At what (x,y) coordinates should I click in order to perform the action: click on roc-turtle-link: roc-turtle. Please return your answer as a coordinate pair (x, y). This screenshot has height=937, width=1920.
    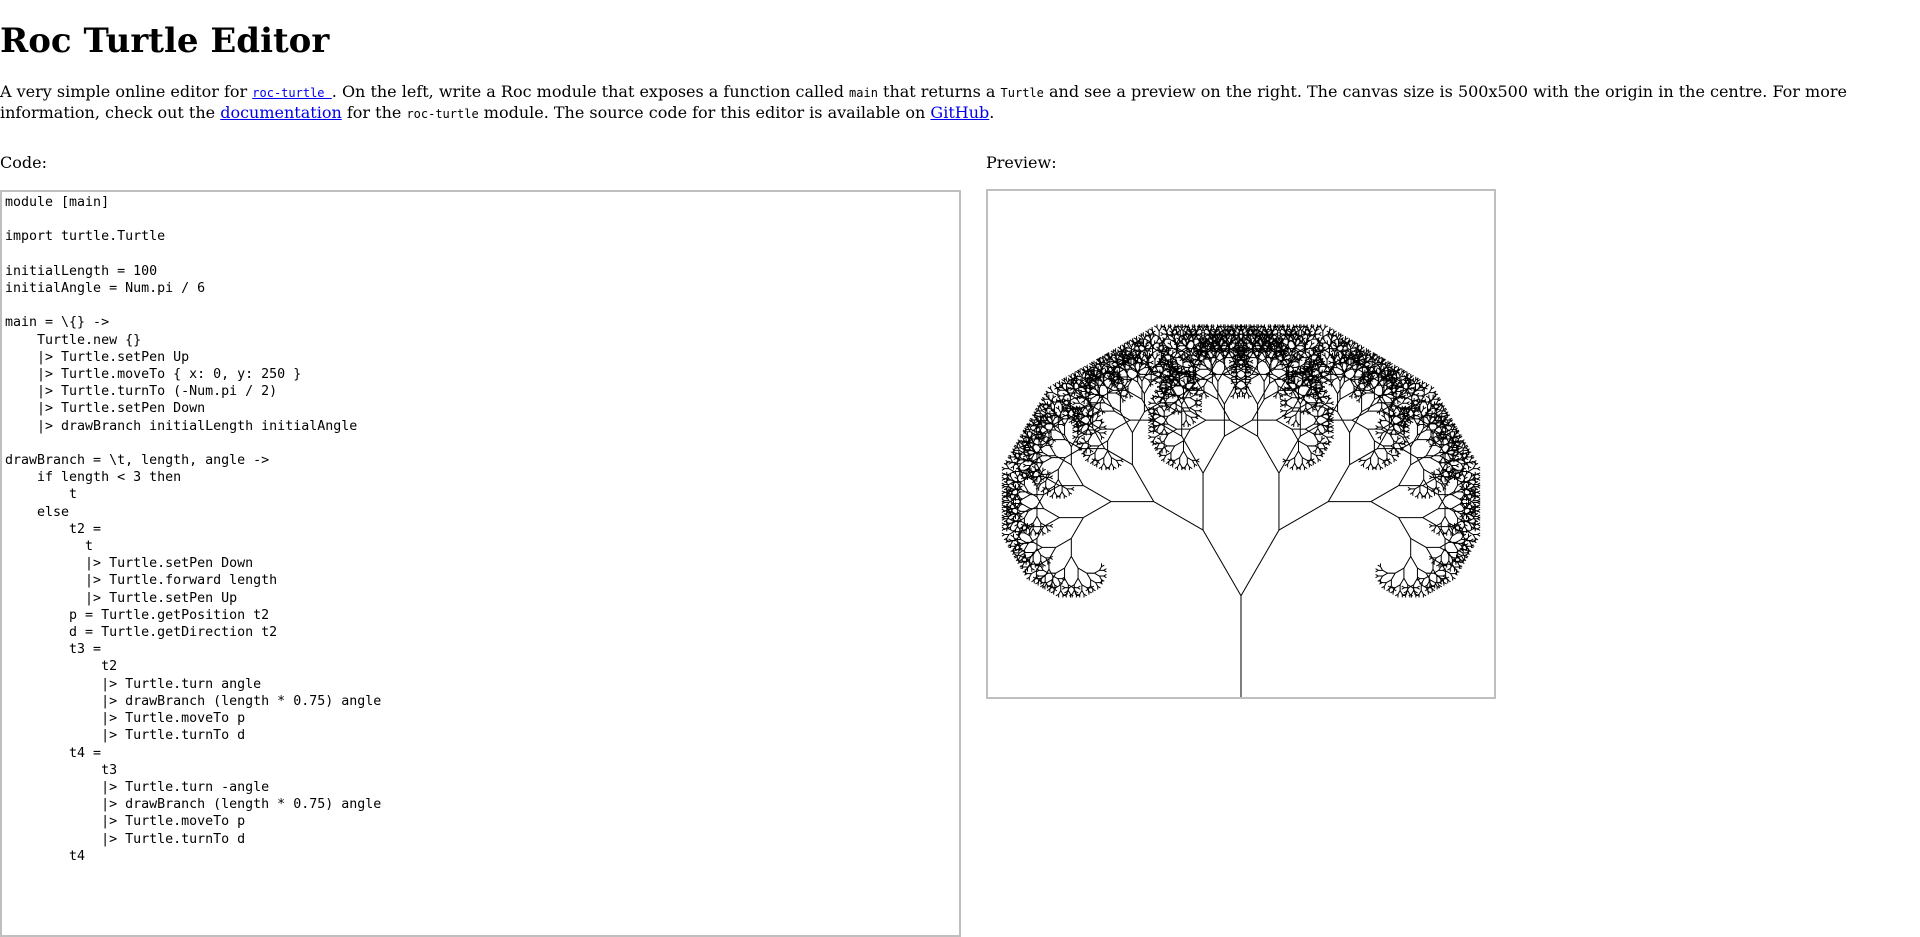
    Looking at the image, I should click on (291, 91).